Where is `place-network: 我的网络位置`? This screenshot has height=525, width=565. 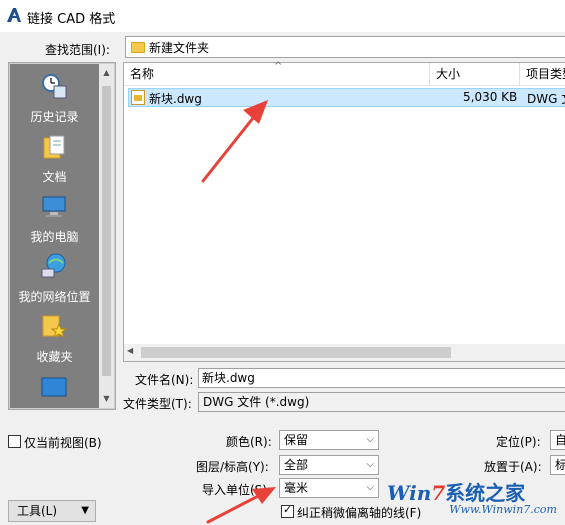 place-network: 我的网络位置 is located at coordinates (54, 278).